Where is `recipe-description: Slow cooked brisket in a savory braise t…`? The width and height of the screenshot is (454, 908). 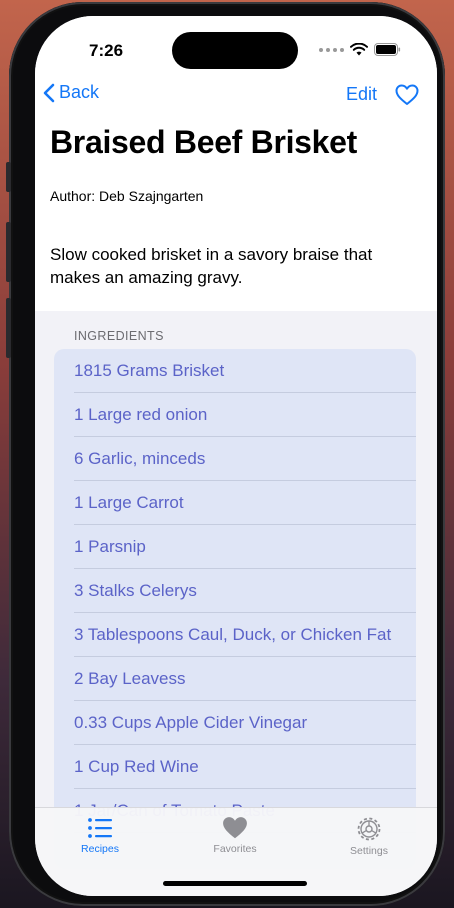
recipe-description: Slow cooked brisket in a savory braise t… is located at coordinates (211, 266).